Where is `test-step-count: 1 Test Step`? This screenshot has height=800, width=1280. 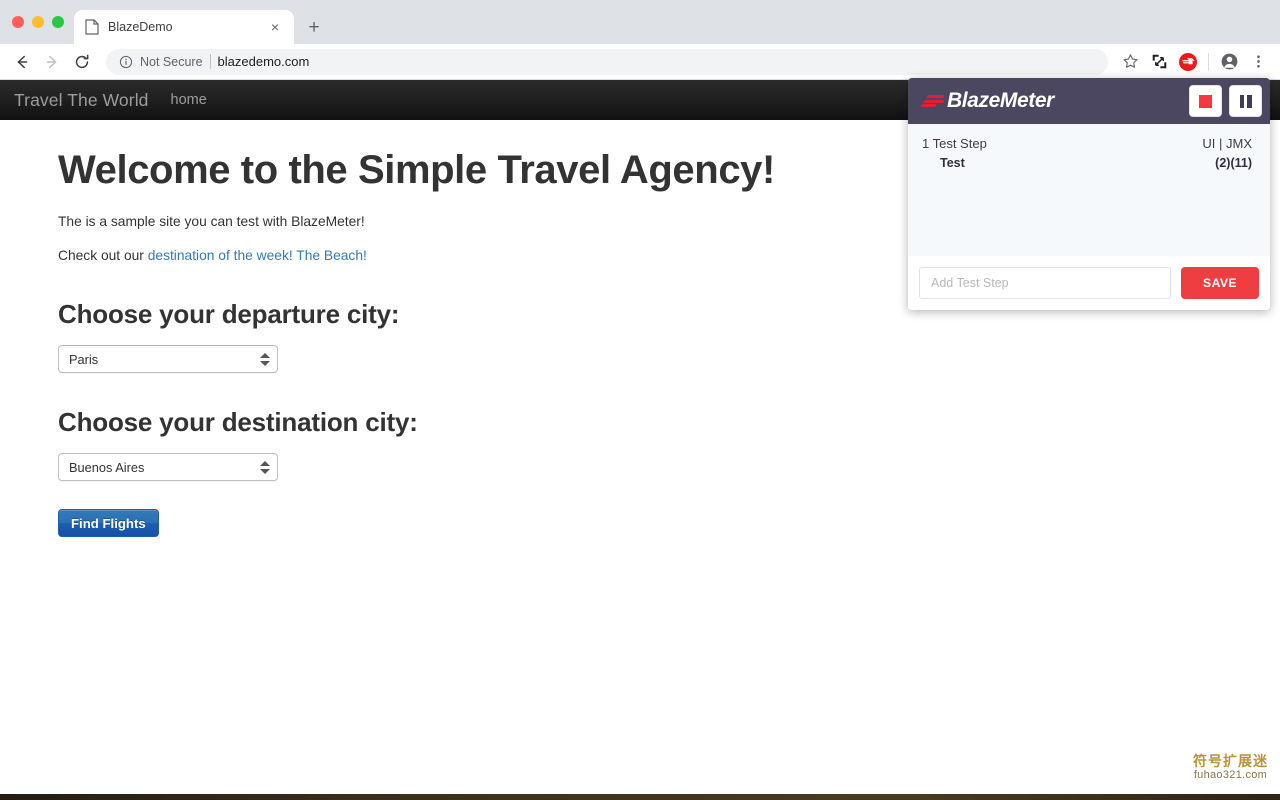
test-step-count: 1 Test Step is located at coordinates (954, 143).